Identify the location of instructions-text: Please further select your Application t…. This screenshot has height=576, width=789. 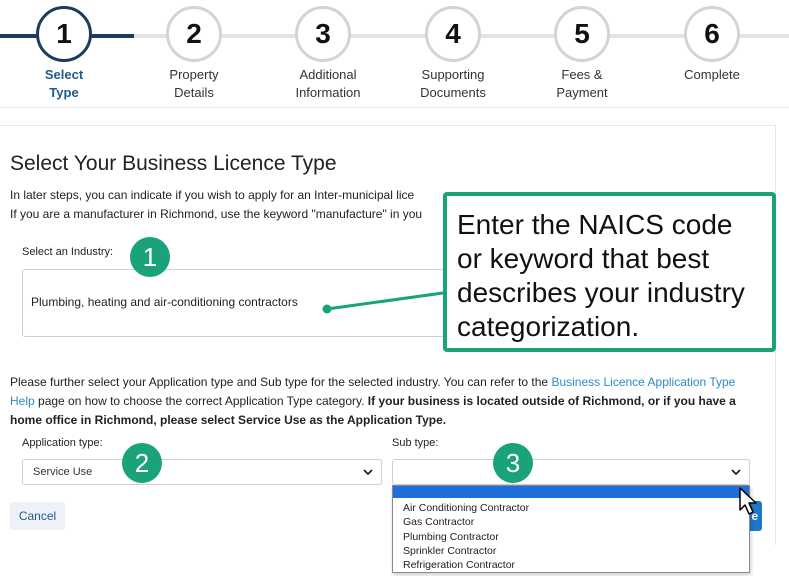
(281, 382).